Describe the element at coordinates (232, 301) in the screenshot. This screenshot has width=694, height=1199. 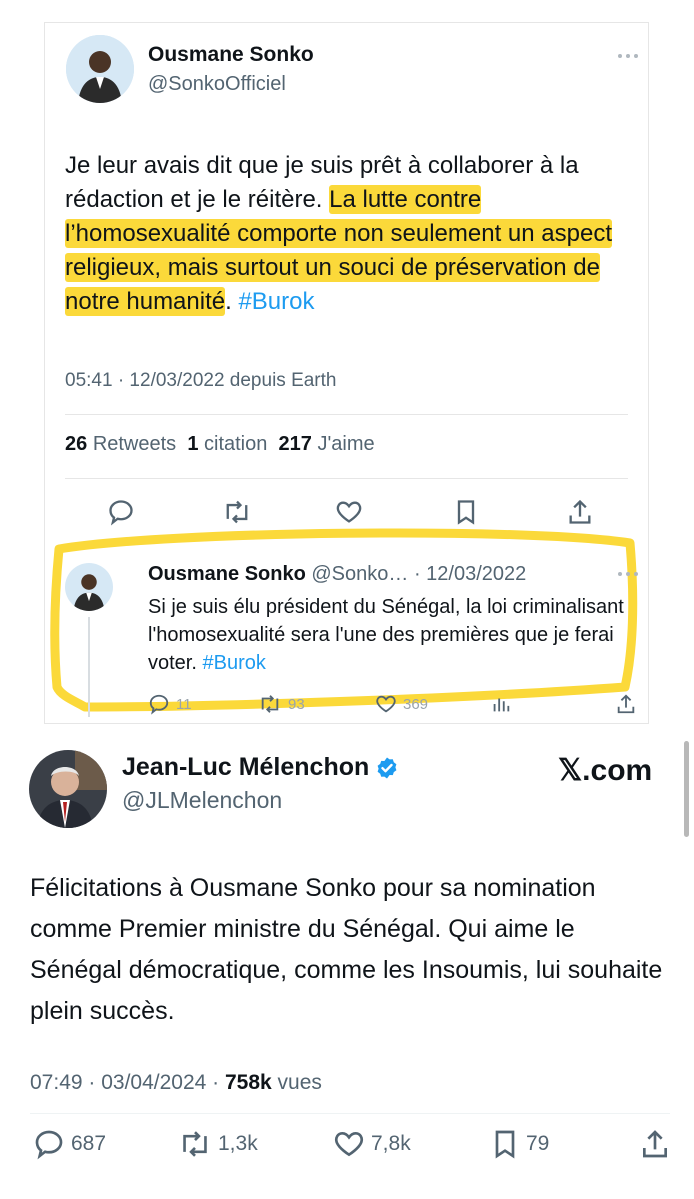
I see `tweet-text-end: .` at that location.